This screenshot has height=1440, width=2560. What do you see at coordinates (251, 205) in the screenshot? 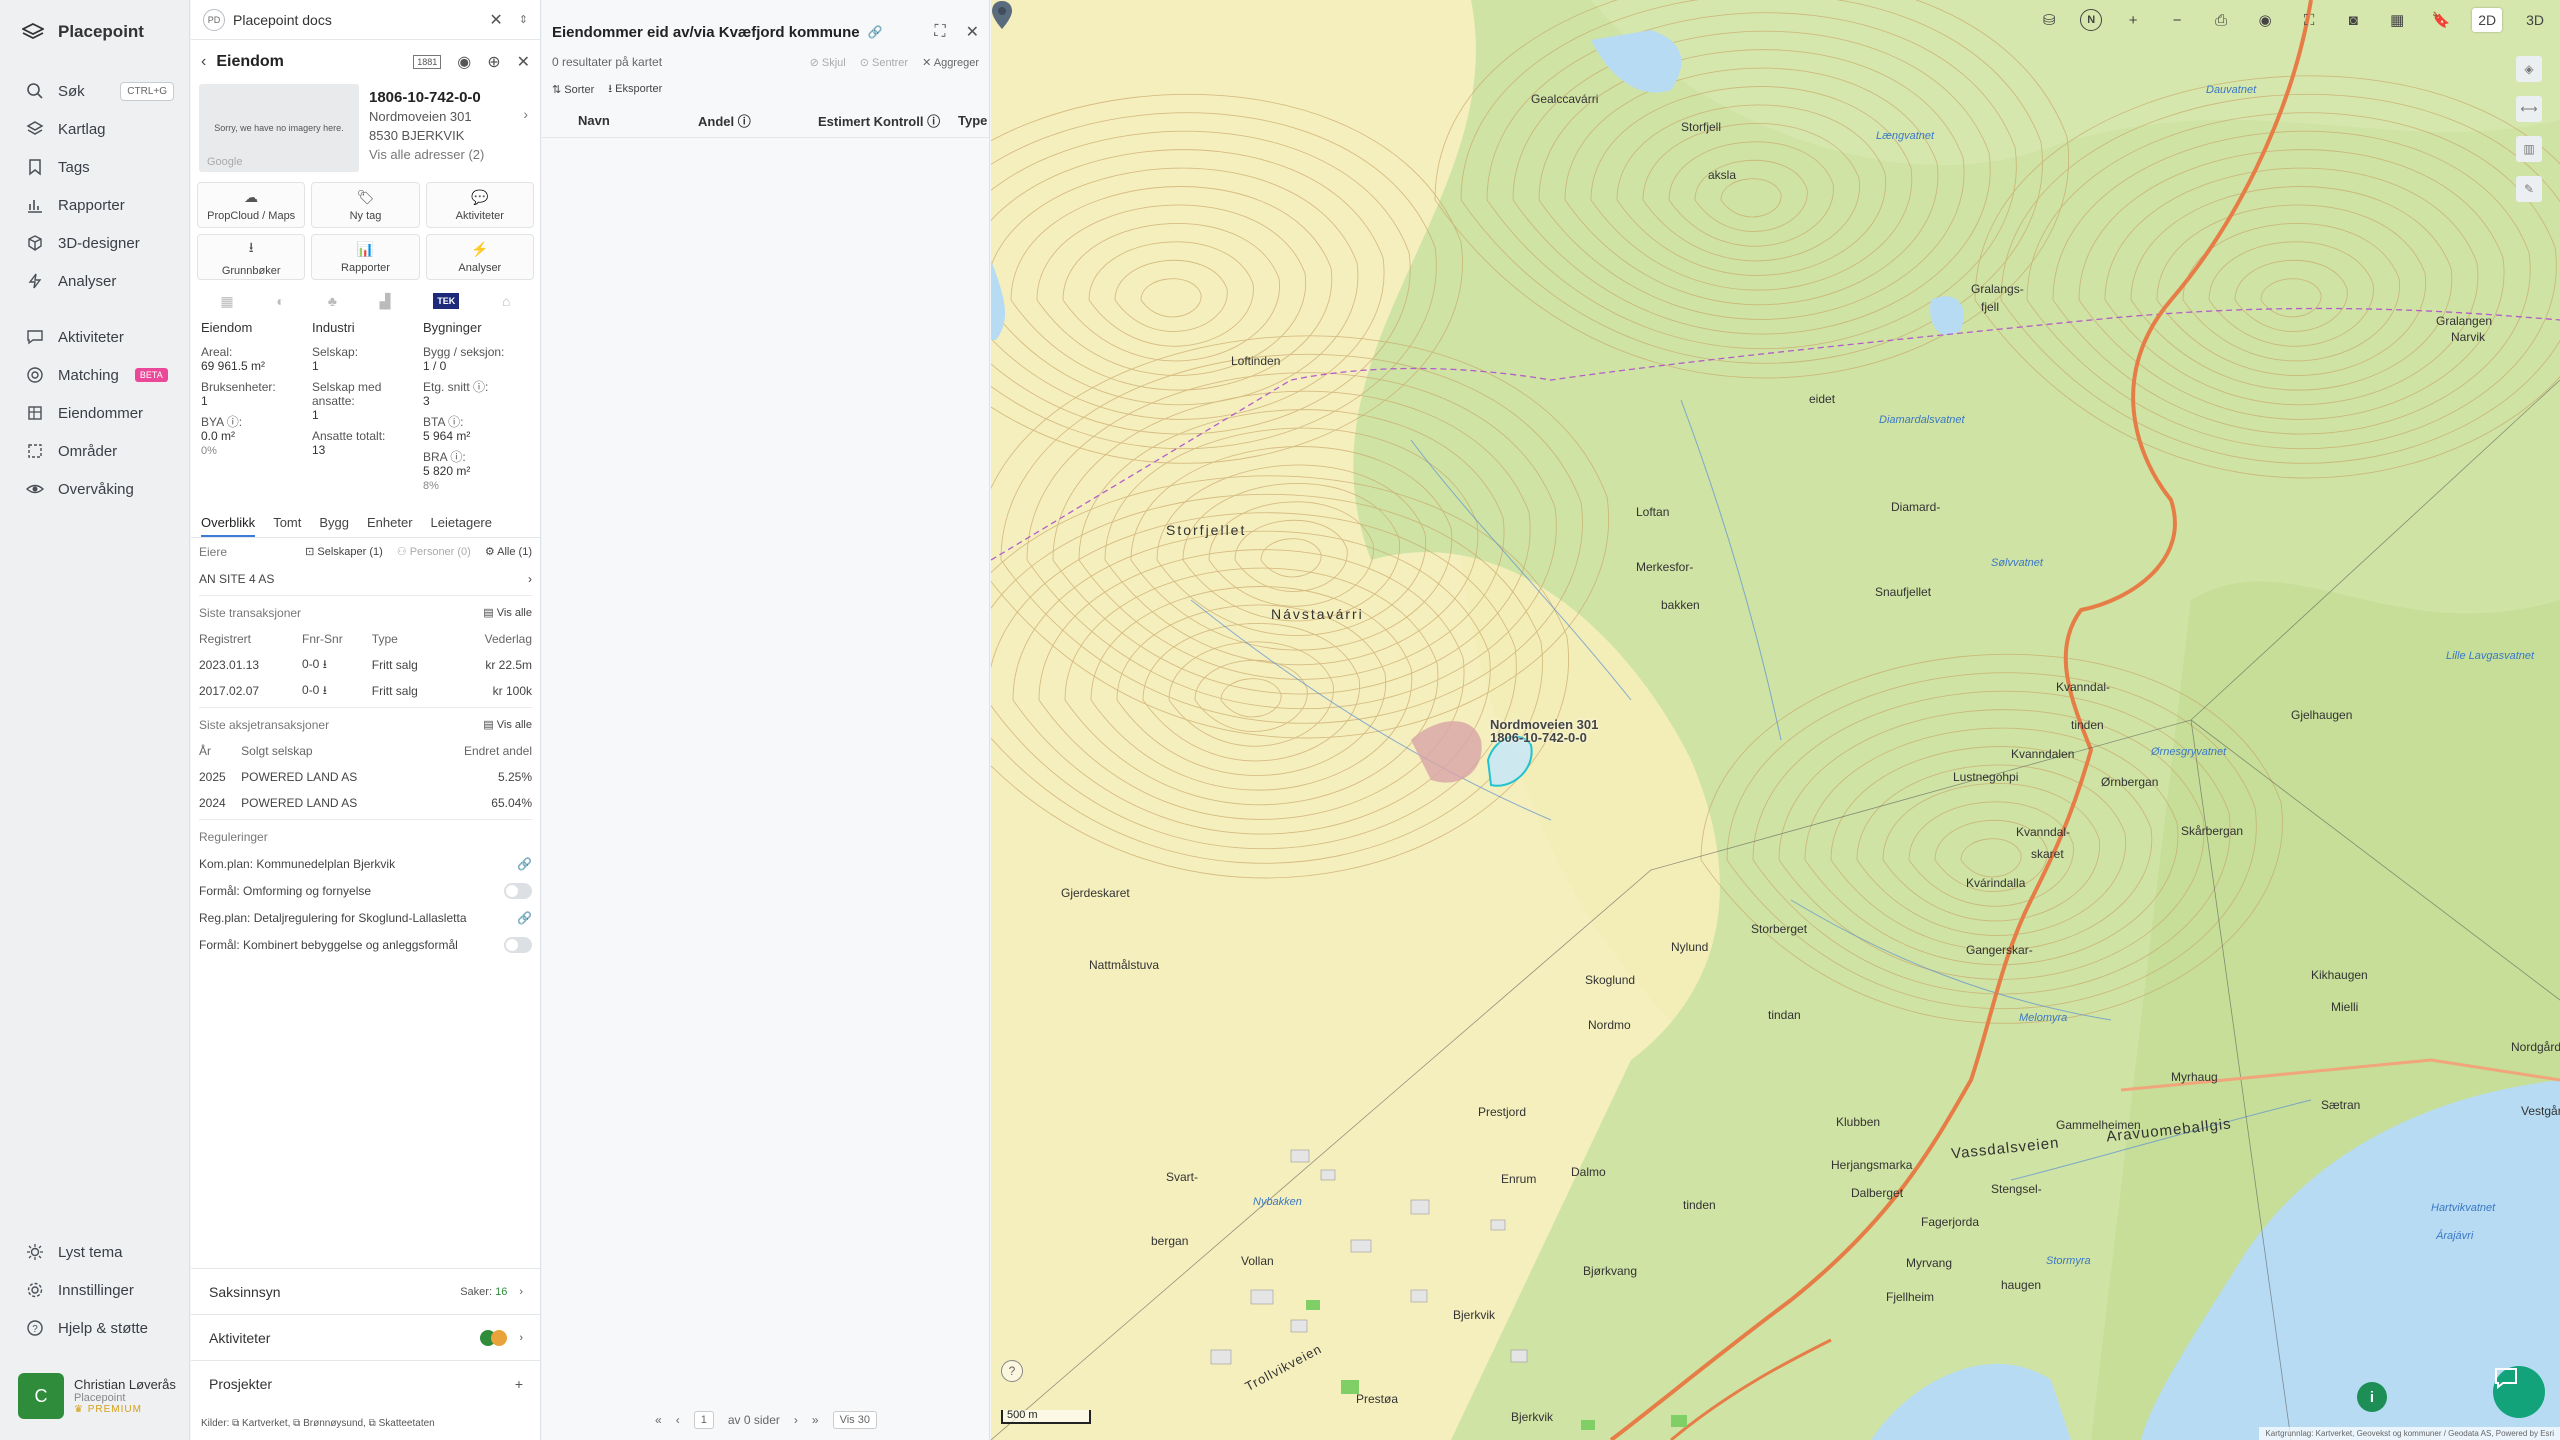
I see `quick-action-button: ☁ PropCloud / Maps` at bounding box center [251, 205].